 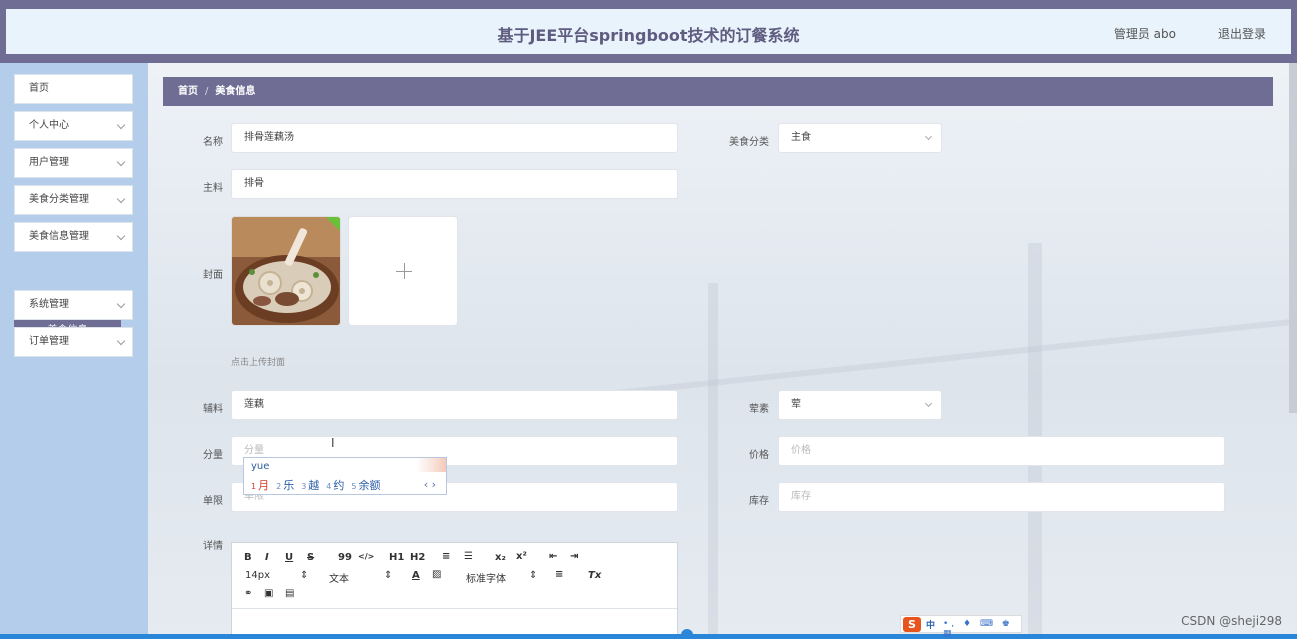 I want to click on sidebar-item-label: 系统管理, so click(x=49, y=304).